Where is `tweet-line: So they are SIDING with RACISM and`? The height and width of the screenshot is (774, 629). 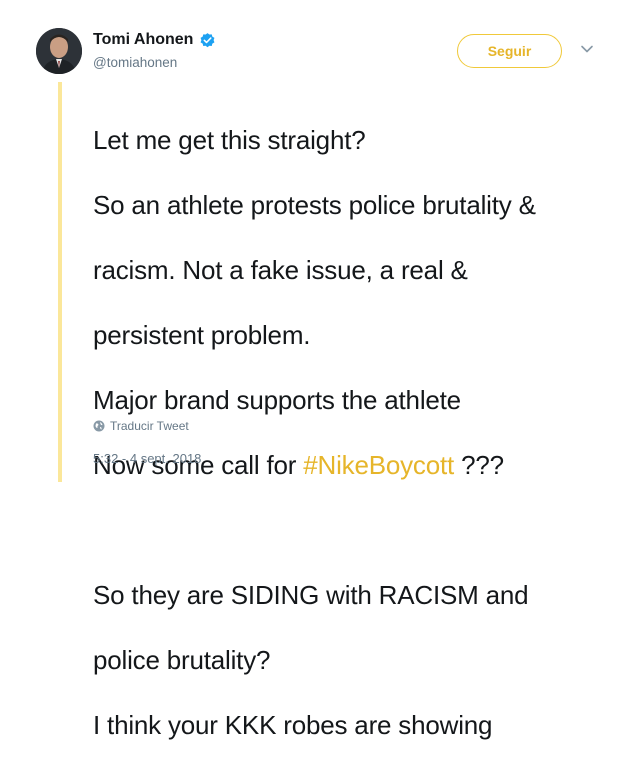
tweet-line: So they are SIDING with RACISM and is located at coordinates (311, 594).